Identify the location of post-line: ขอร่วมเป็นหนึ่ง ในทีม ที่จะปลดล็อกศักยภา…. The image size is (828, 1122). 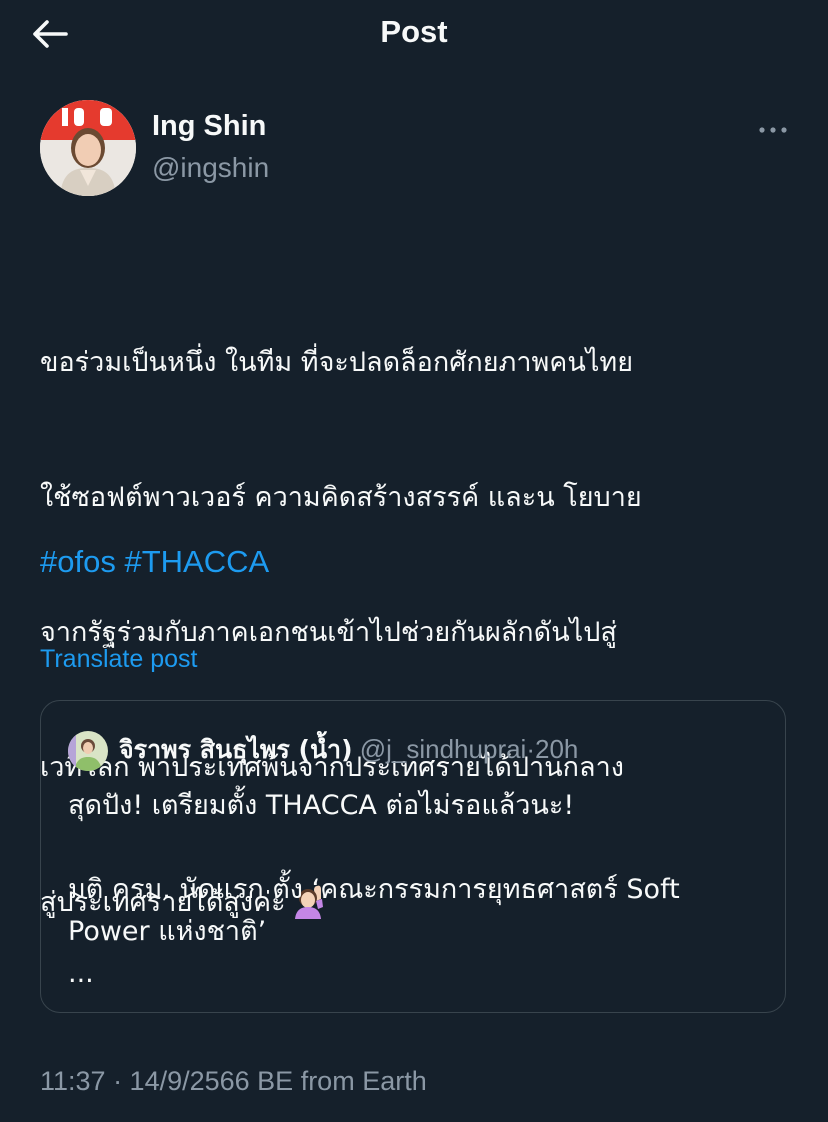
(337, 362).